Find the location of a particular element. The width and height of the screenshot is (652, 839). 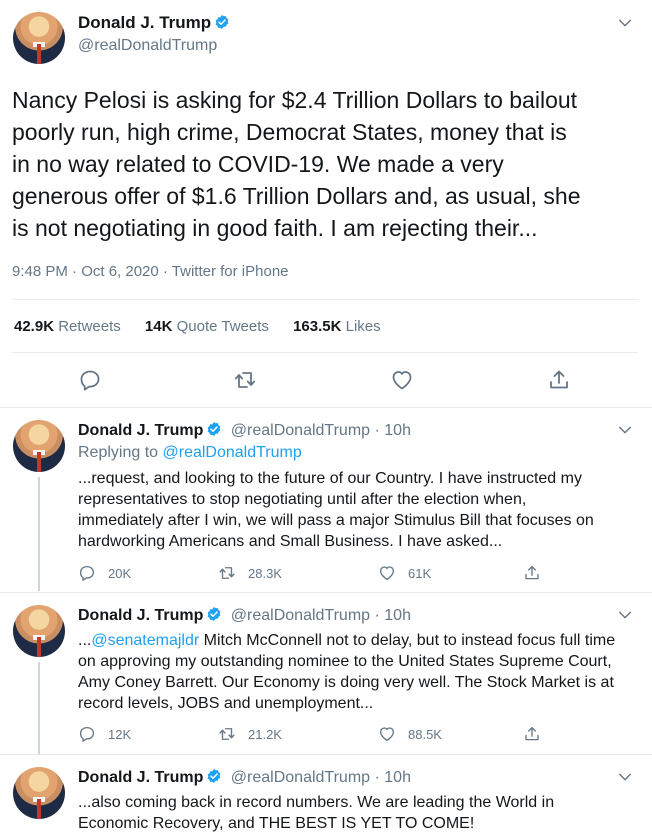

likes-label: Likes is located at coordinates (363, 326).